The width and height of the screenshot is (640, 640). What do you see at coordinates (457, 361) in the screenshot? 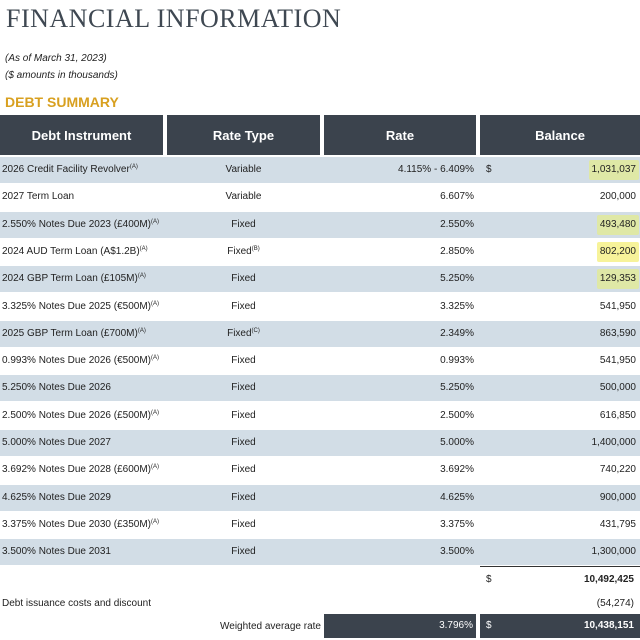
I see `cell-rate: 0.993%` at bounding box center [457, 361].